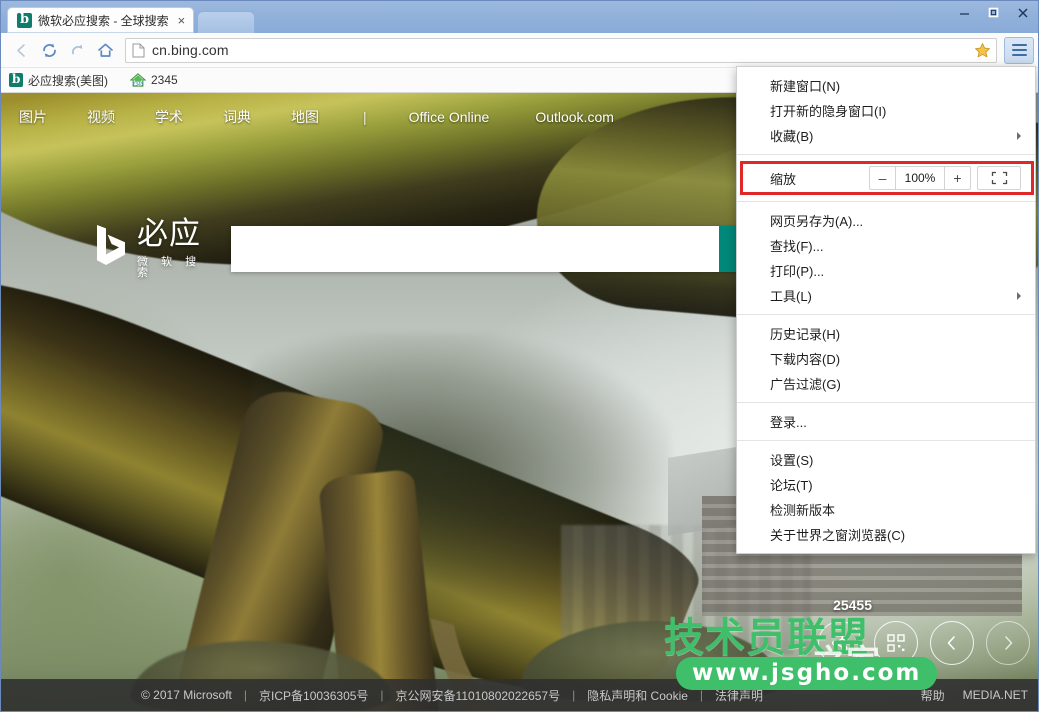 This screenshot has width=1039, height=712. What do you see at coordinates (305, 117) in the screenshot?
I see `nav-item-maps: 地图` at bounding box center [305, 117].